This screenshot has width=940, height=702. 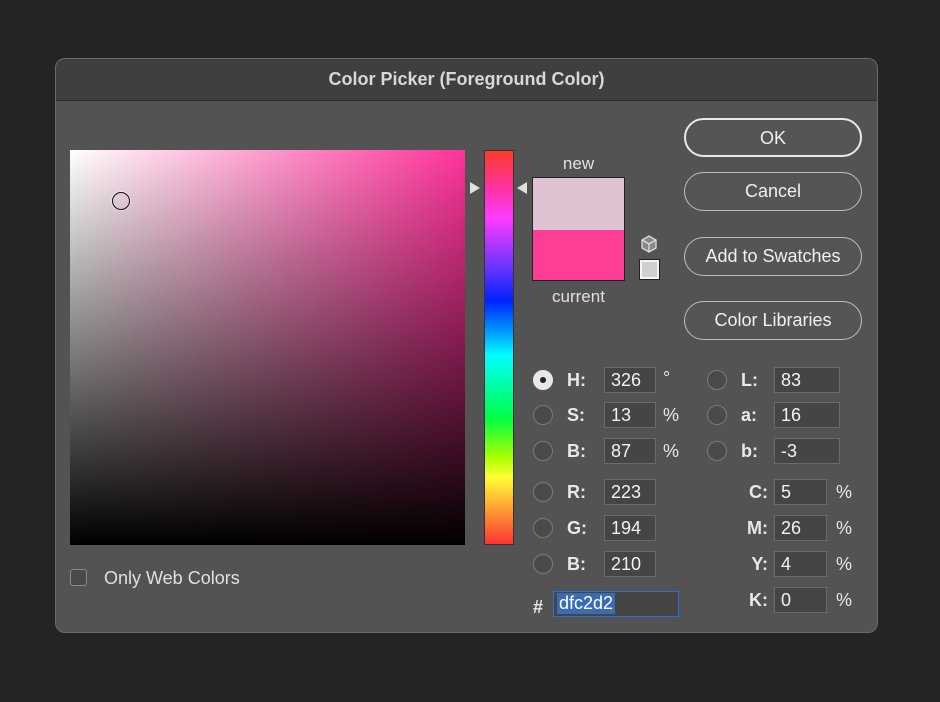 I want to click on color-swatch, so click(x=578, y=229).